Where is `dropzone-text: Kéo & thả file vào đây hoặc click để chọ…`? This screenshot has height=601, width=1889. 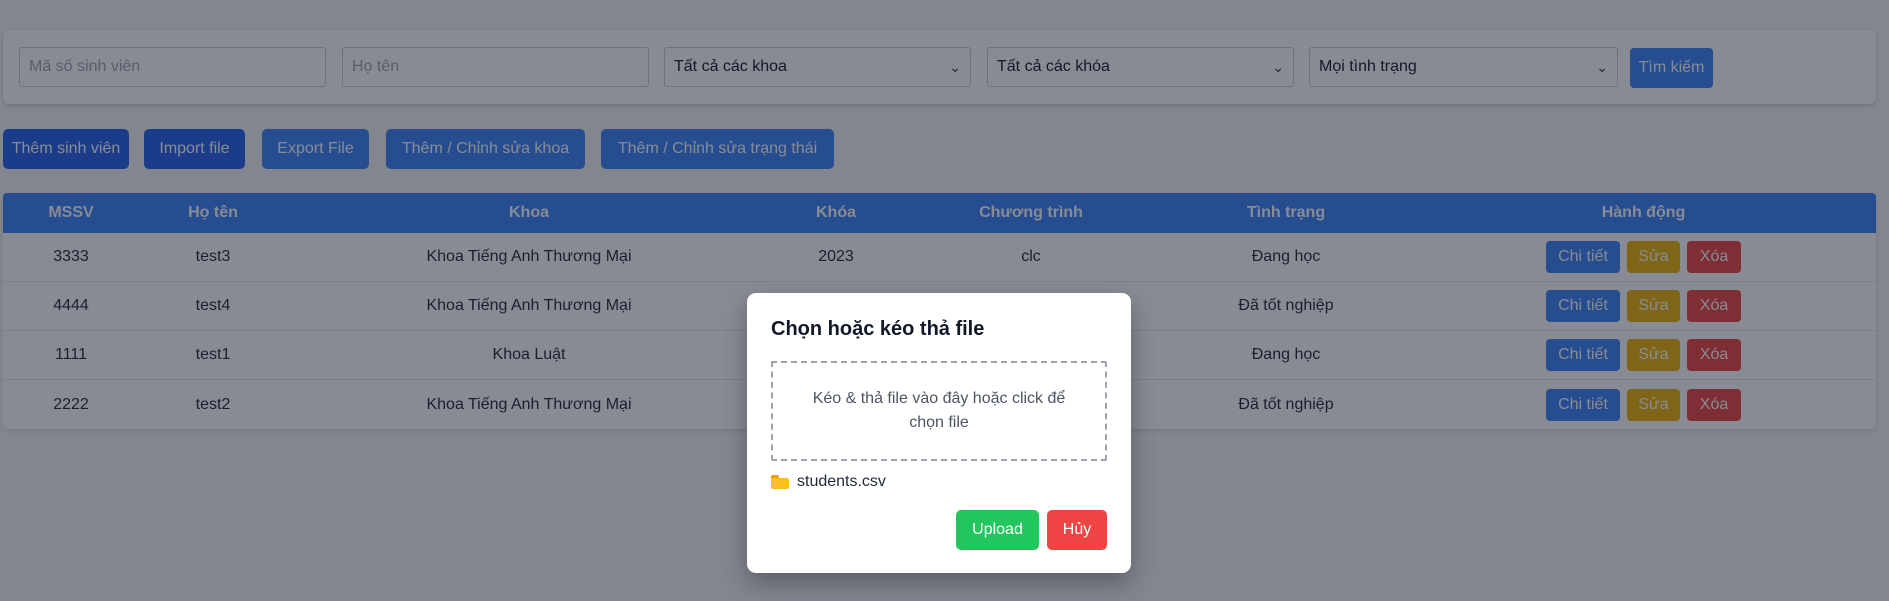
dropzone-text: Kéo & thả file vào đây hoặc click để chọ… is located at coordinates (939, 410).